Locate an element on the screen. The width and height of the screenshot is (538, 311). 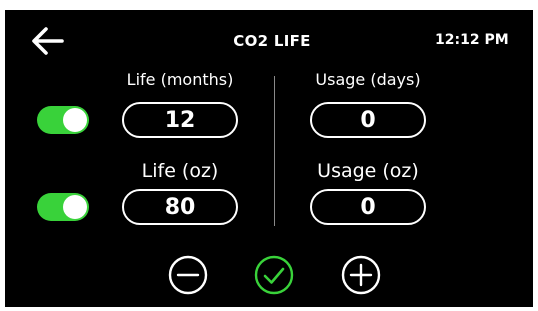
usage-days-label: Usage (days) is located at coordinates (368, 79).